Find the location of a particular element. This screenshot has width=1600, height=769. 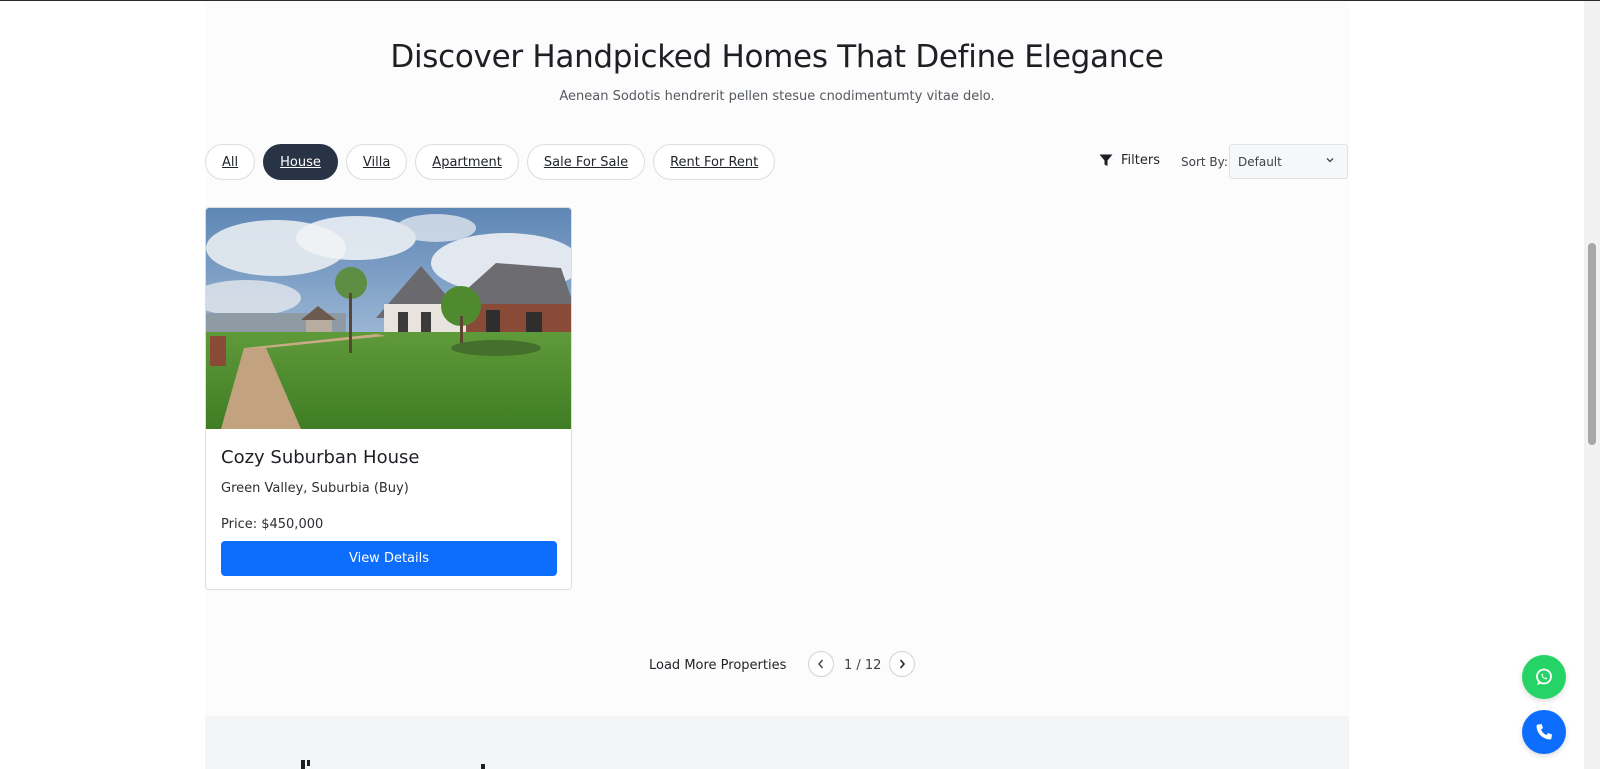

load-more-link: Load More Properties is located at coordinates (717, 665).